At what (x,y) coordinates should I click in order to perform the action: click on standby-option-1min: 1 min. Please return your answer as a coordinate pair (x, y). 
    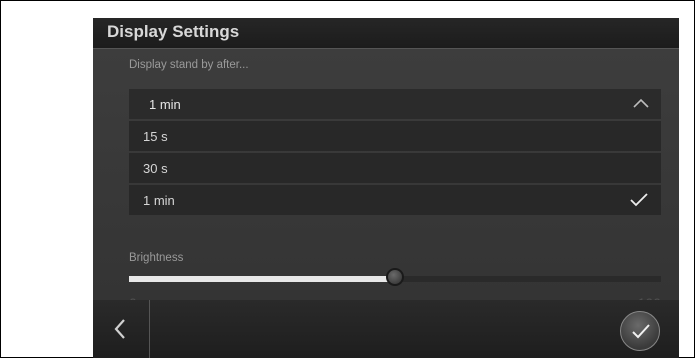
    Looking at the image, I should click on (395, 200).